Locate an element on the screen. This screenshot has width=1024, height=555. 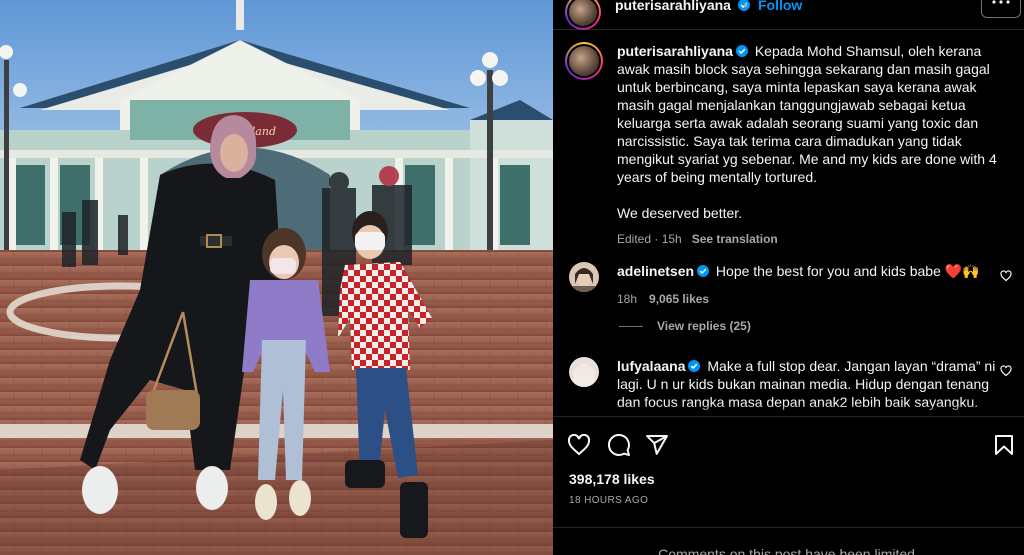
post-time: 18 HOURS AGO is located at coordinates (609, 500).